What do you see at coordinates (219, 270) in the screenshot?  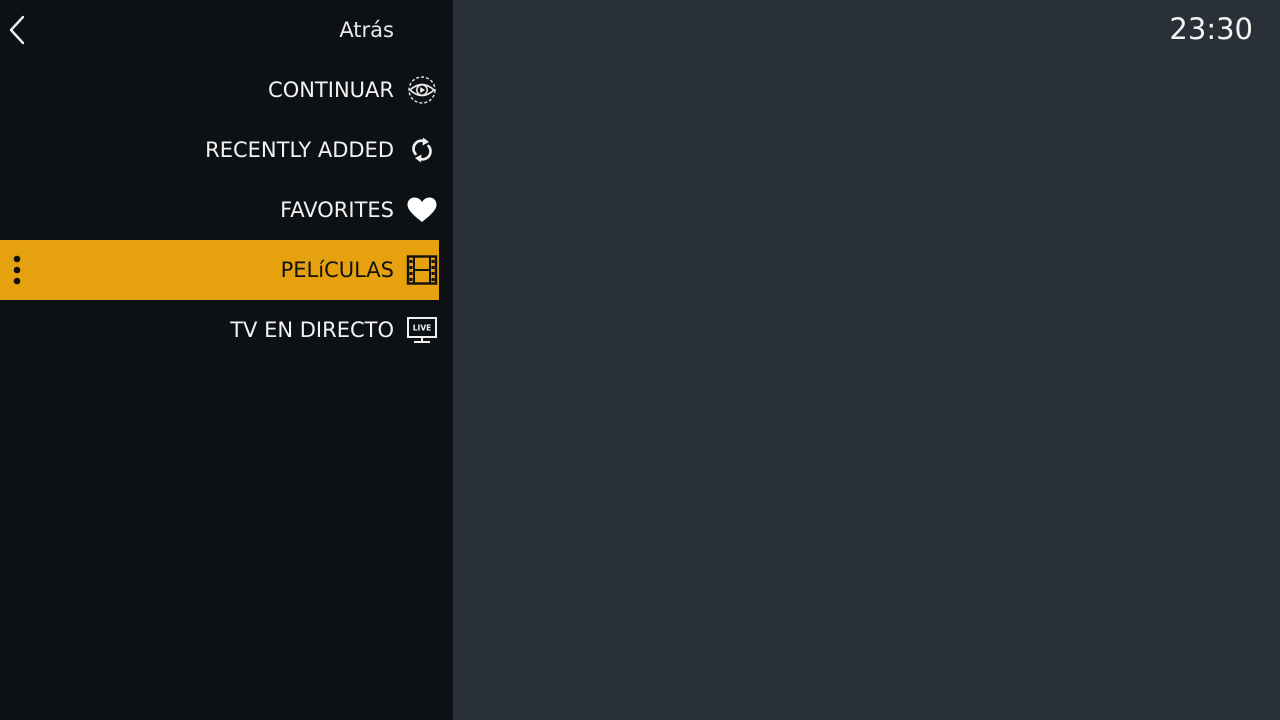 I see `menu-item-movies: PELíCULAS` at bounding box center [219, 270].